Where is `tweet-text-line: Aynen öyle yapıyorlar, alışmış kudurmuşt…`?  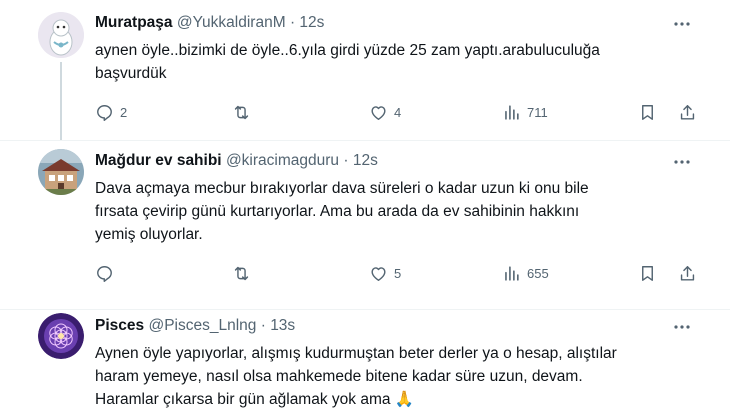 tweet-text-line: Aynen öyle yapıyorlar, alışmış kudurmuşt… is located at coordinates (356, 353).